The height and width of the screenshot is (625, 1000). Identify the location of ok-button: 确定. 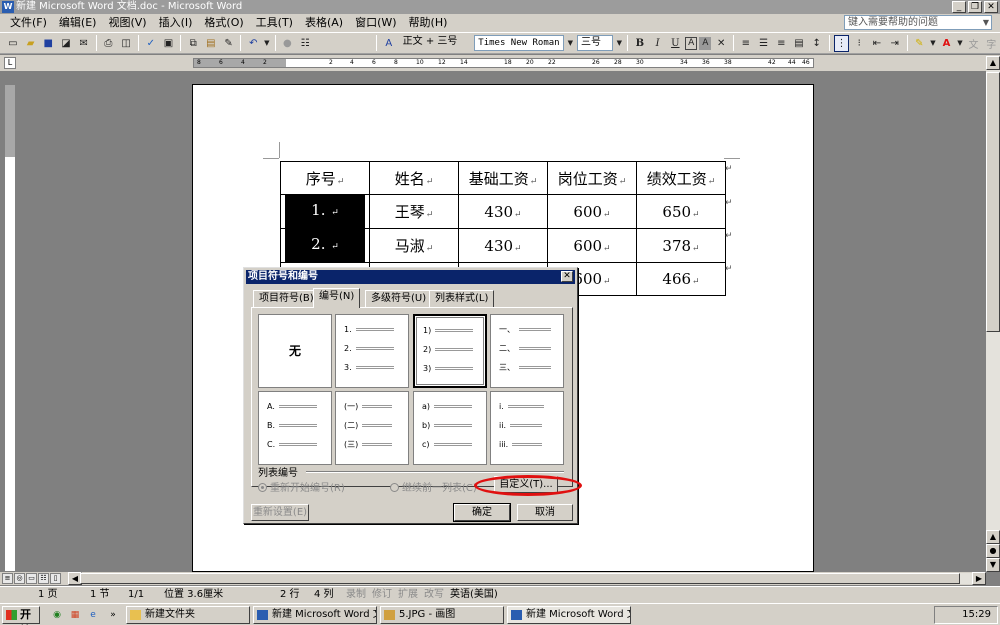
(482, 512).